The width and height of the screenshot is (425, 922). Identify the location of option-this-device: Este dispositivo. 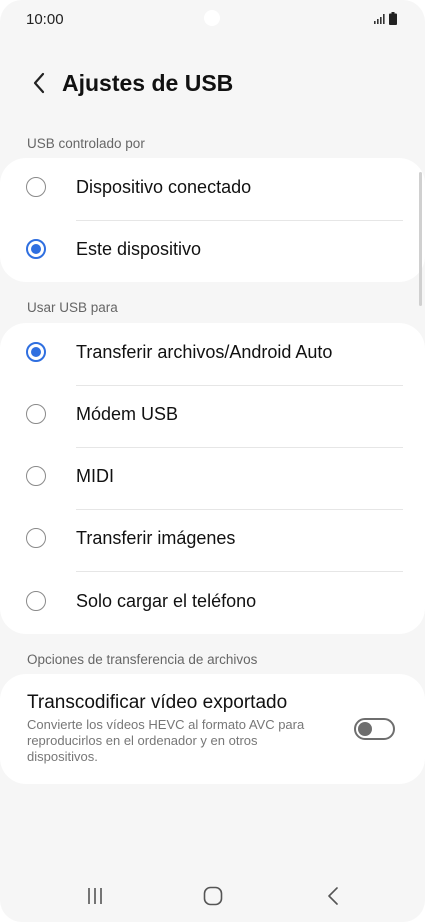
(212, 251).